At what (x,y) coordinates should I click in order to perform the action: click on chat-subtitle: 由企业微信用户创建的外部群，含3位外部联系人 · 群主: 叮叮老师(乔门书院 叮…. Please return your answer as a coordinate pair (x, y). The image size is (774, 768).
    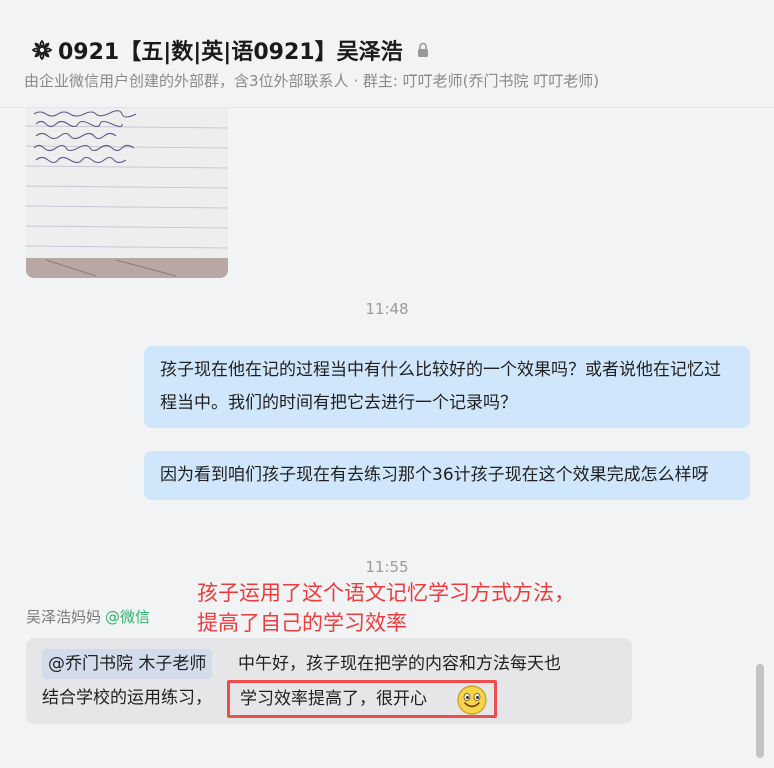
    Looking at the image, I should click on (312, 81).